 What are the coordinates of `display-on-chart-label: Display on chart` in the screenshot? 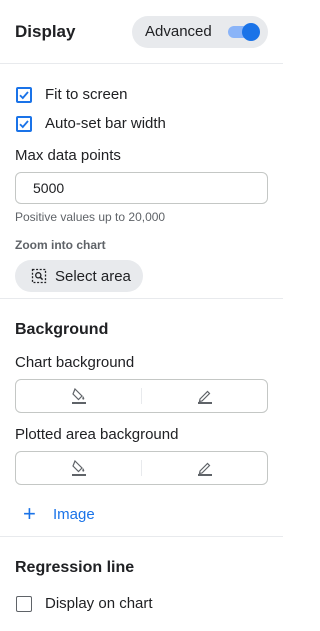 It's located at (99, 603).